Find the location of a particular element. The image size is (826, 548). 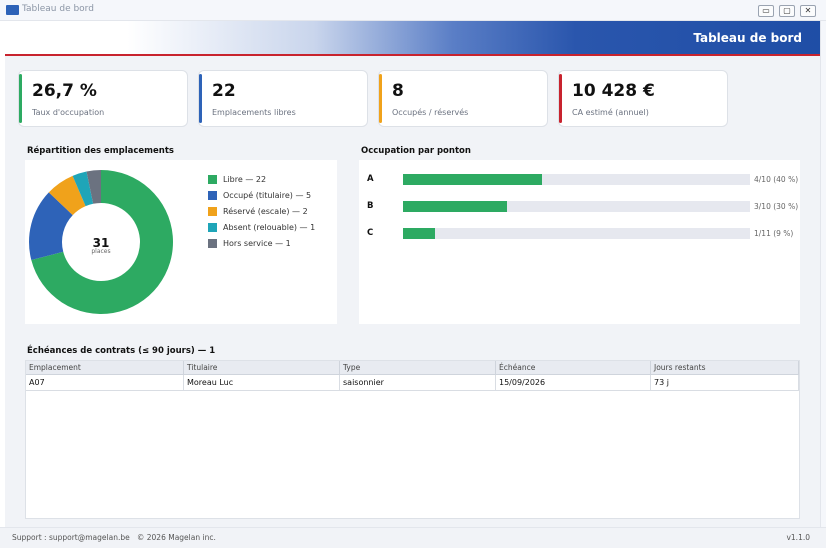

header-banner: Tableau de bord is located at coordinates (412, 38).